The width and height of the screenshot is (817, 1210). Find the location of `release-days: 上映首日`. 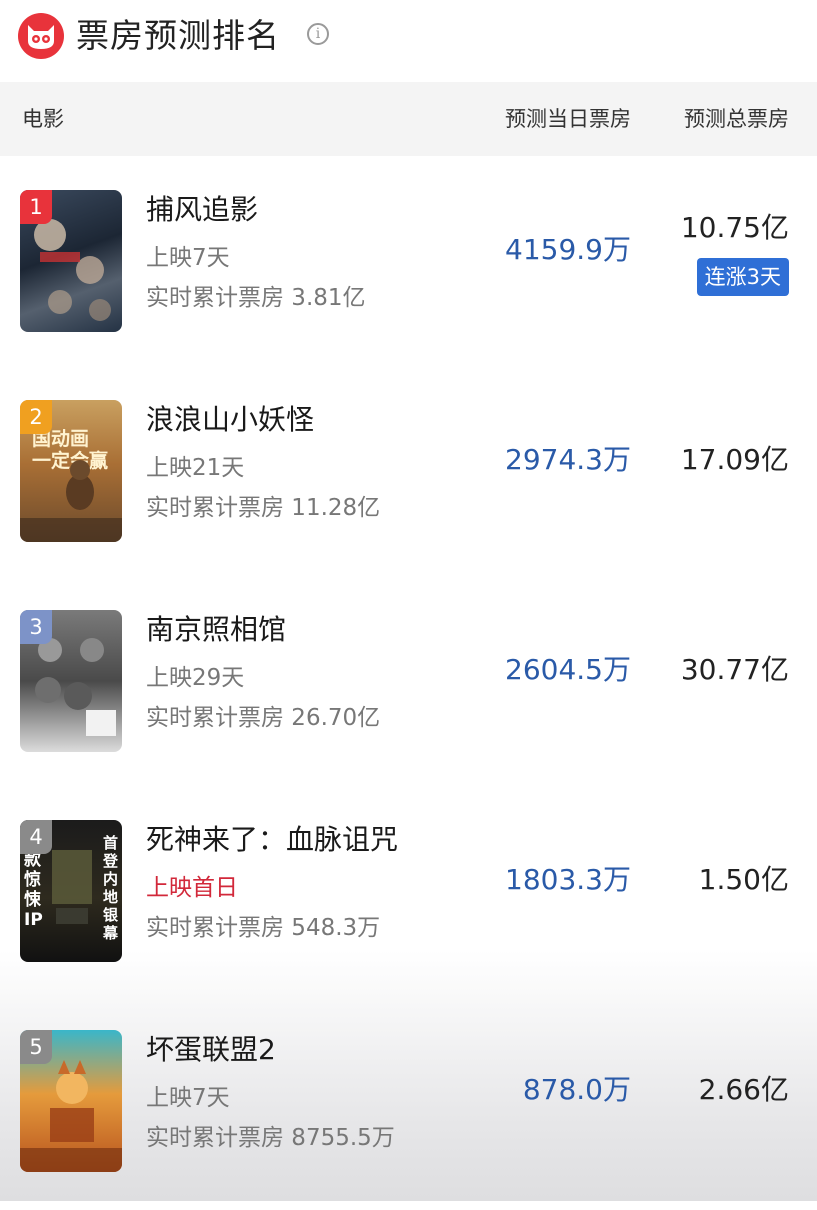

release-days: 上映首日 is located at coordinates (192, 888).